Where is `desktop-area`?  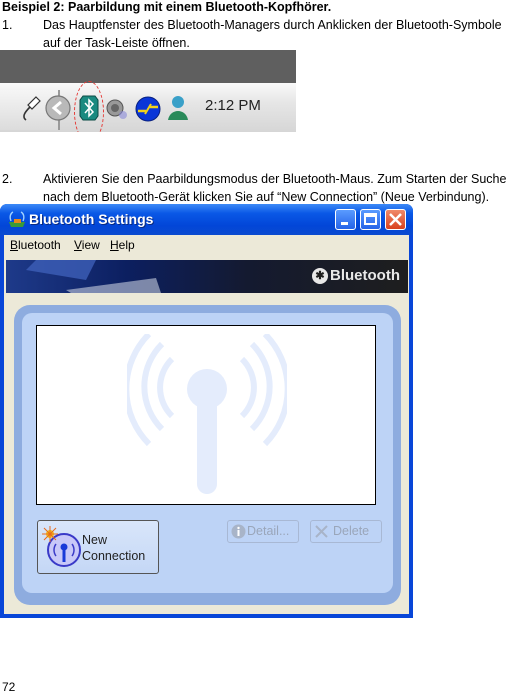 desktop-area is located at coordinates (148, 66).